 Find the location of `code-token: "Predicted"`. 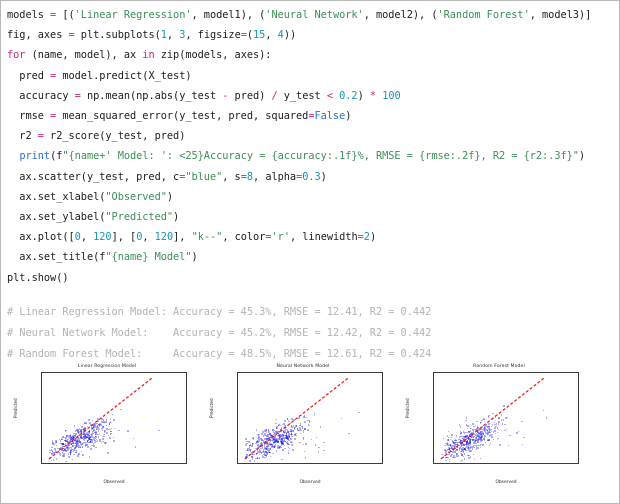

code-token: "Predicted" is located at coordinates (139, 217).